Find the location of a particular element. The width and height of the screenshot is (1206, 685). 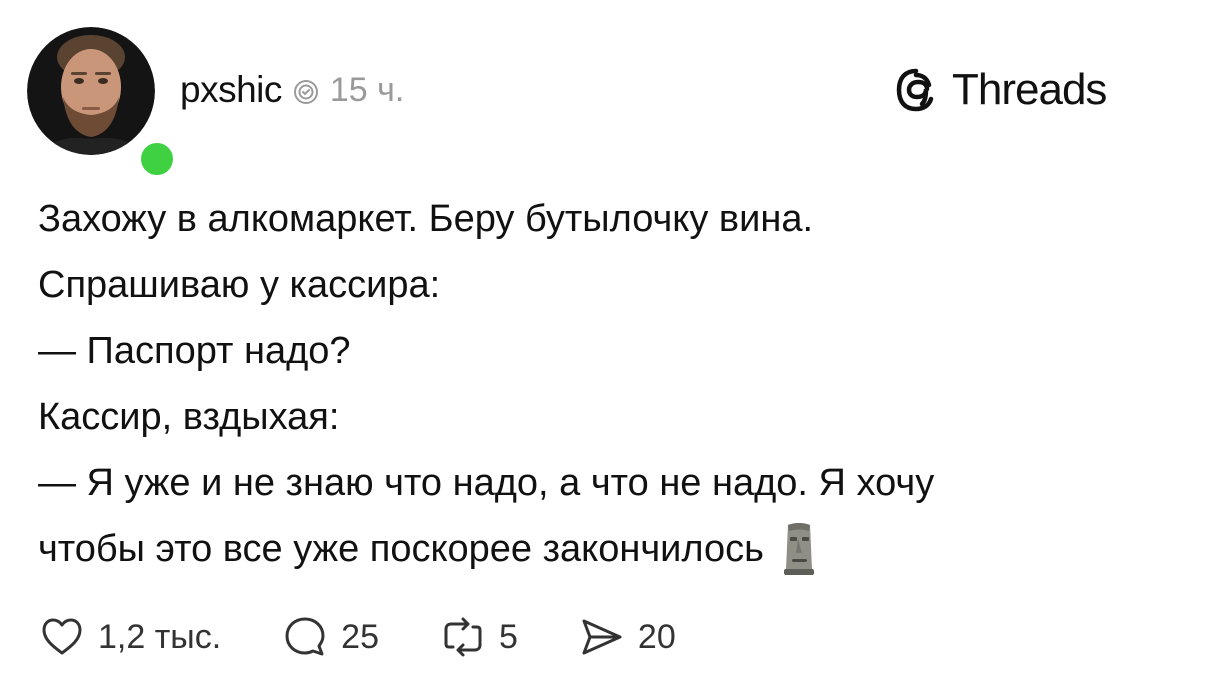

share-button: 20 is located at coordinates (627, 637).